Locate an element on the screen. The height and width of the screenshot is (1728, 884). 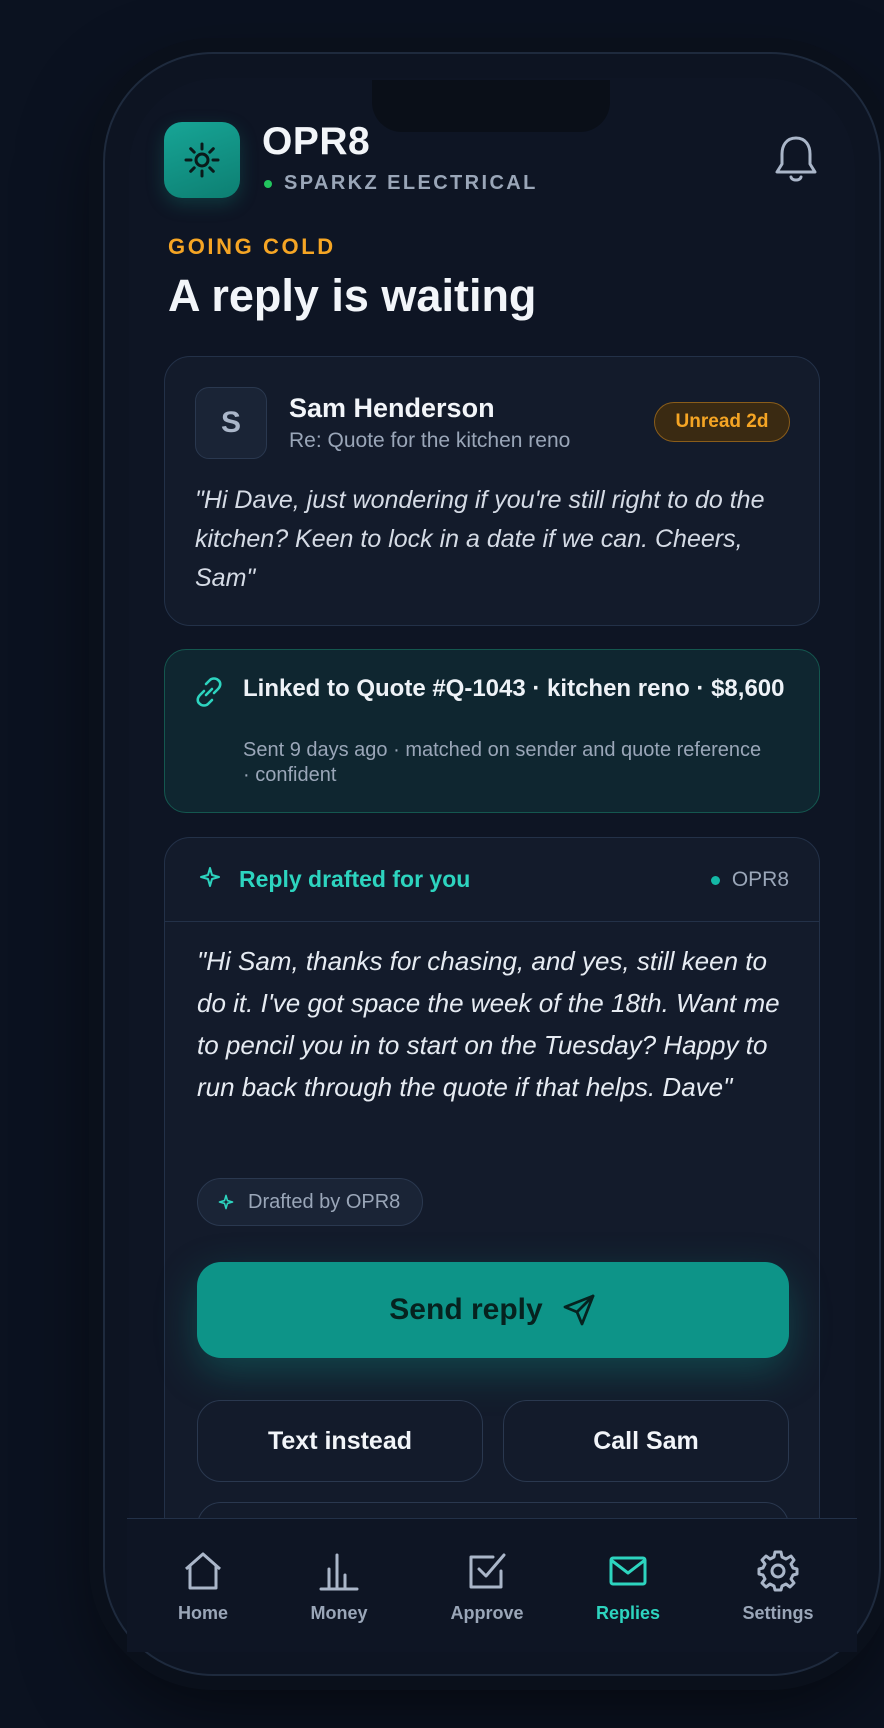
gear-icon is located at coordinates (778, 1571).